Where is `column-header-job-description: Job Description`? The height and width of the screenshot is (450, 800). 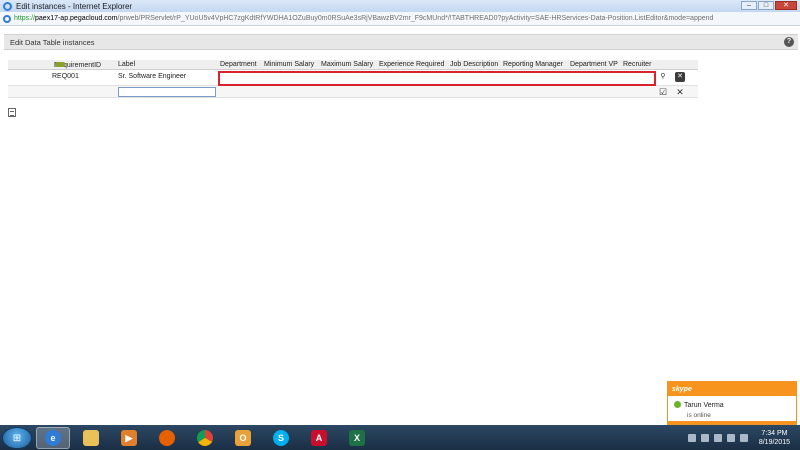 column-header-job-description: Job Description is located at coordinates (474, 64).